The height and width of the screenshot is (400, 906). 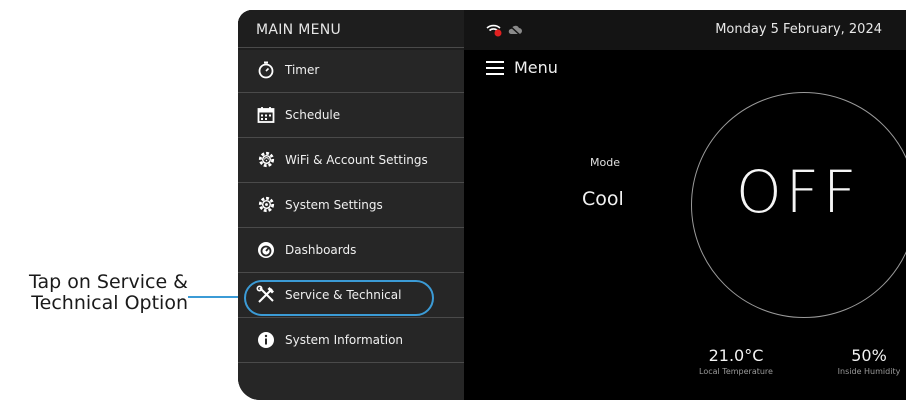 I want to click on menu-item-label: System Settings, so click(x=334, y=204).